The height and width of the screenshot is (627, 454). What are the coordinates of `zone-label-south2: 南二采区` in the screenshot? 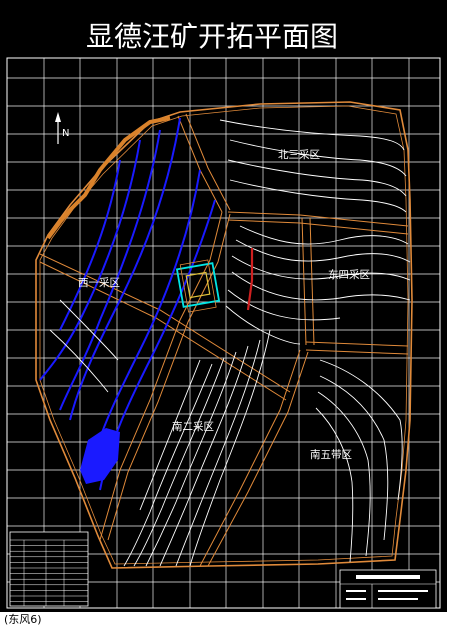 It's located at (193, 426).